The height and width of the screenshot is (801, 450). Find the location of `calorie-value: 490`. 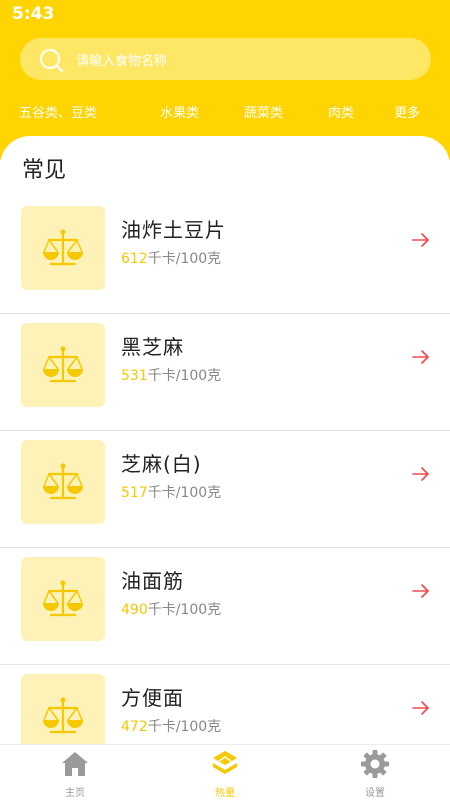

calorie-value: 490 is located at coordinates (134, 610).